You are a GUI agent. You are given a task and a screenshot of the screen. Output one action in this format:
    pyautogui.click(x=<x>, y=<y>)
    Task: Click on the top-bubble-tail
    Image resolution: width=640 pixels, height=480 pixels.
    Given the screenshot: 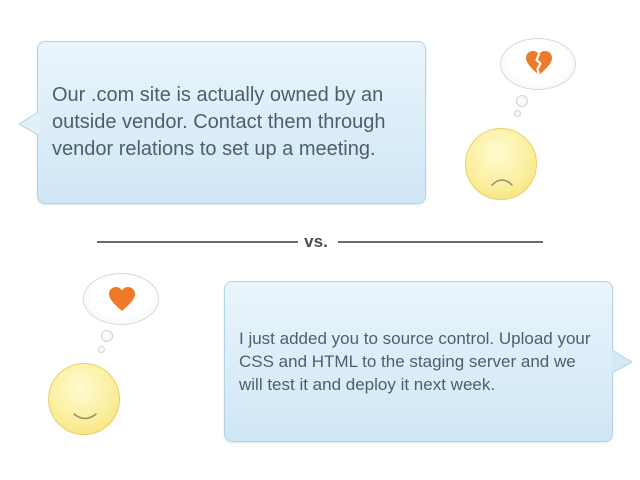 What is the action you would take?
    pyautogui.click(x=29, y=124)
    